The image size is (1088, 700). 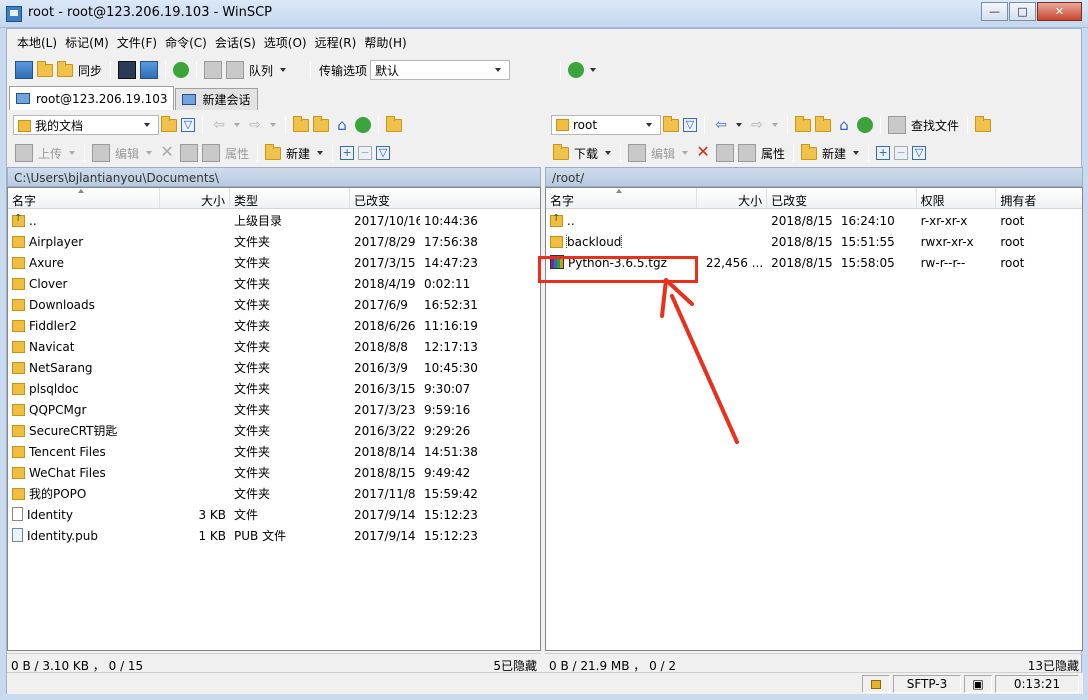 What do you see at coordinates (261, 70) in the screenshot?
I see `queue-button: 队列` at bounding box center [261, 70].